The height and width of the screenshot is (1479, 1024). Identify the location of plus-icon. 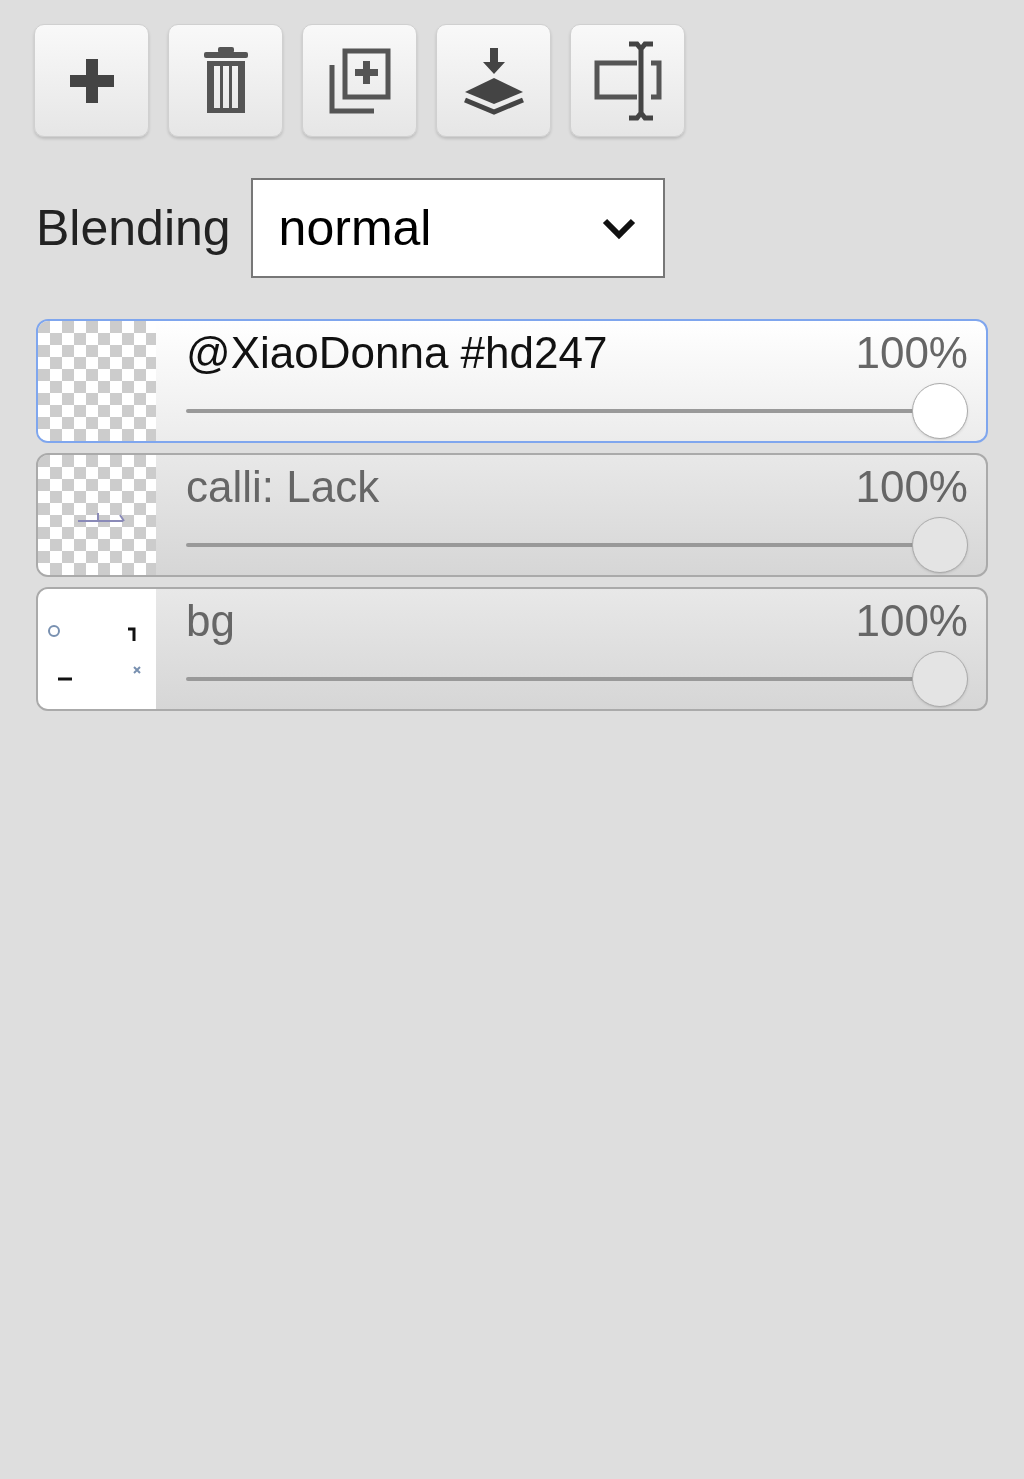
(91, 80).